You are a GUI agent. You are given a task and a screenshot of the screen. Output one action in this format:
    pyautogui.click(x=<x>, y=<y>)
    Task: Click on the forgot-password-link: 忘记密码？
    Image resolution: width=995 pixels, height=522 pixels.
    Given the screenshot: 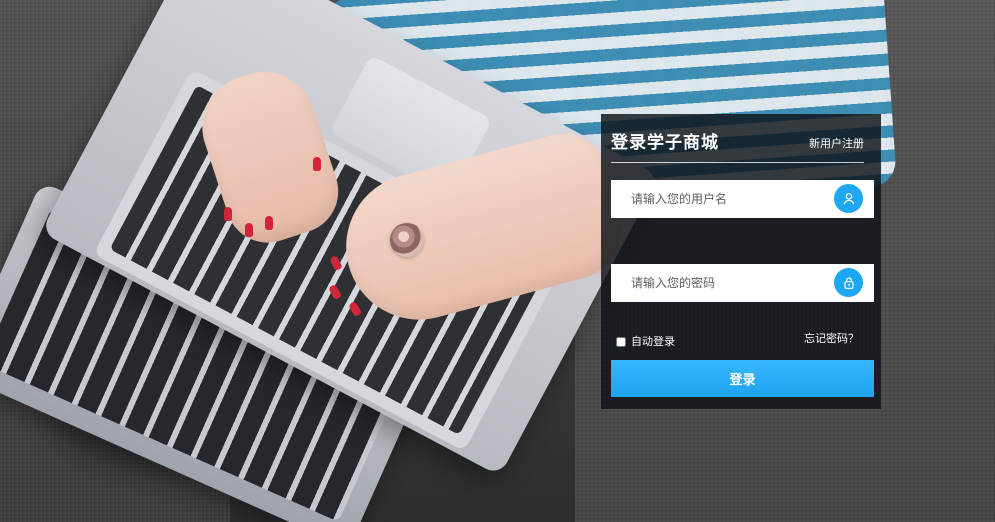 What is the action you would take?
    pyautogui.click(x=831, y=339)
    